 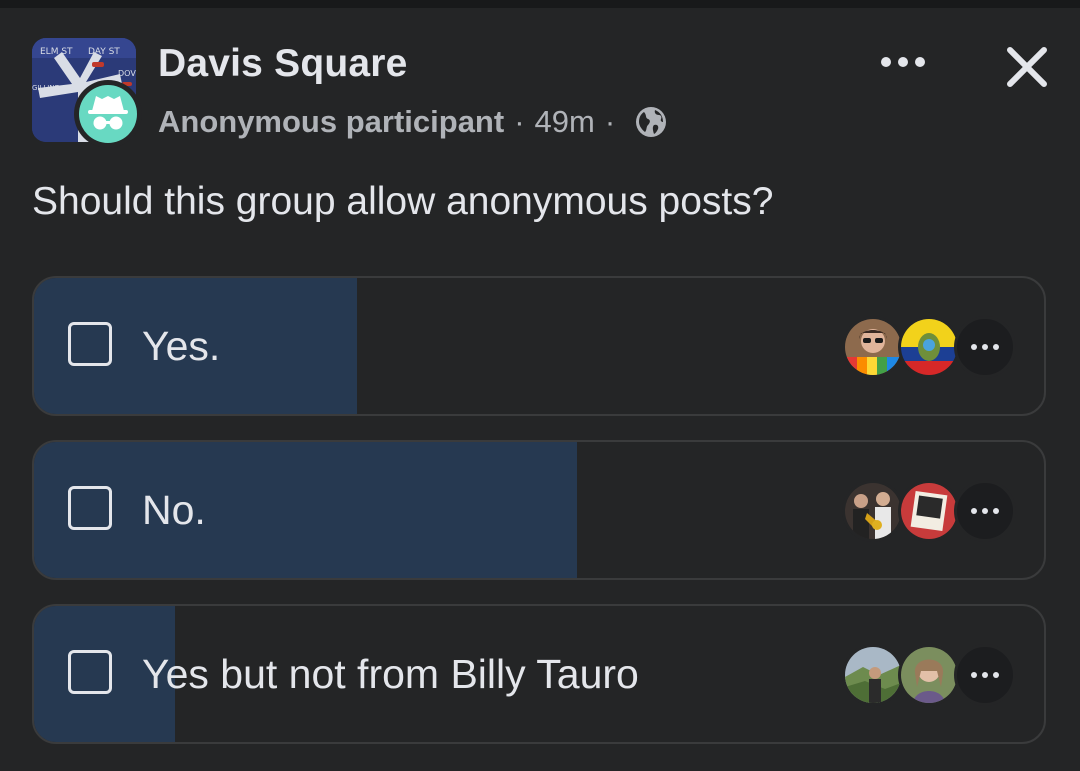 What do you see at coordinates (127, 73) in the screenshot?
I see `sign-text-dove: DOVE ST` at bounding box center [127, 73].